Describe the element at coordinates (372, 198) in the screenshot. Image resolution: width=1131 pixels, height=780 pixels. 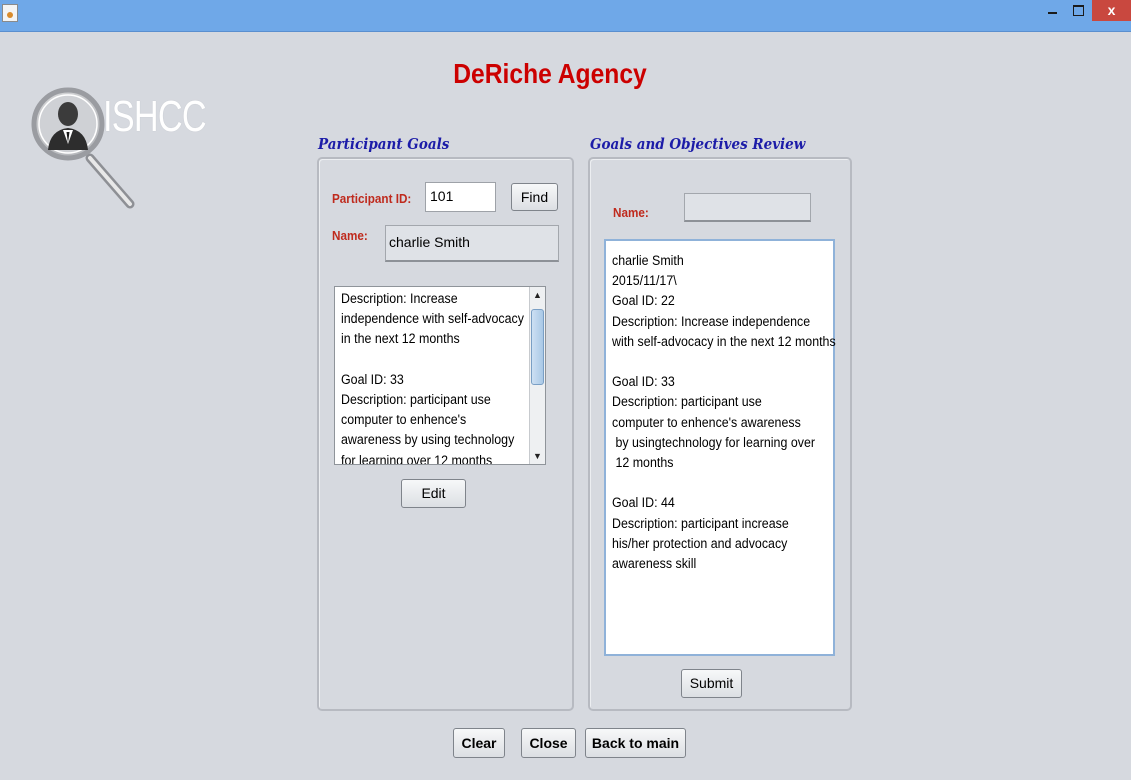
I see `participant-id-label: Participant ID:` at that location.